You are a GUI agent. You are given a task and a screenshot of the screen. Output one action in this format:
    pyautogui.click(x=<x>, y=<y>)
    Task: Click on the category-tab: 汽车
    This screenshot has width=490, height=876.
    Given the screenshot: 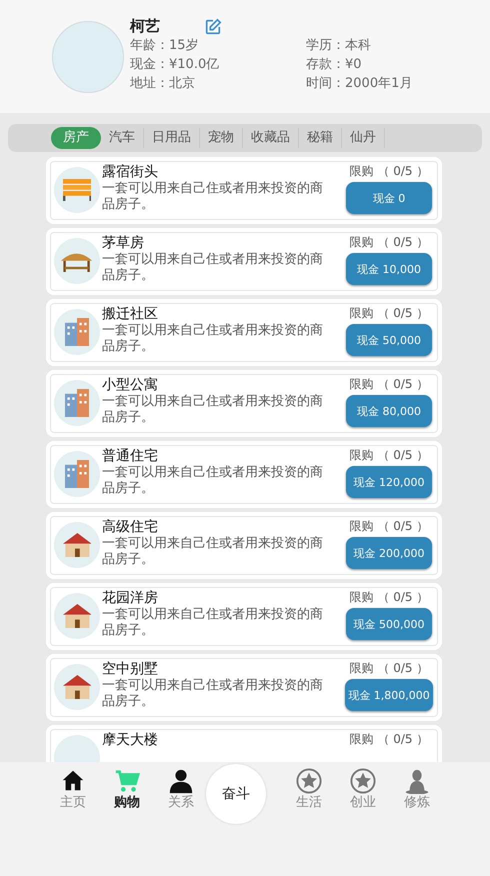 What is the action you would take?
    pyautogui.click(x=122, y=138)
    